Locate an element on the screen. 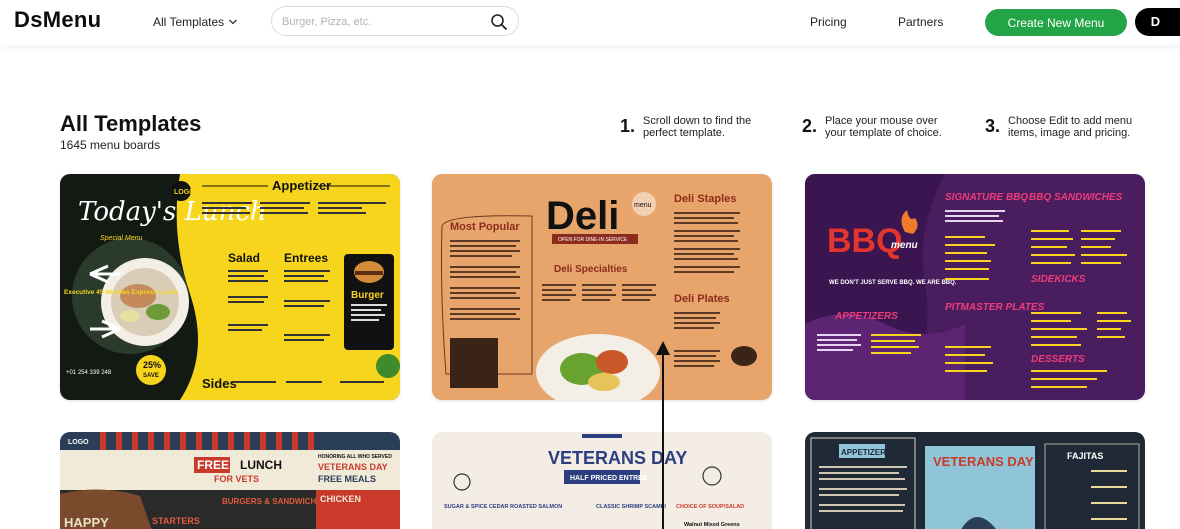 The width and height of the screenshot is (1180, 529). lunch-entrees-heading: Entrees is located at coordinates (306, 258).